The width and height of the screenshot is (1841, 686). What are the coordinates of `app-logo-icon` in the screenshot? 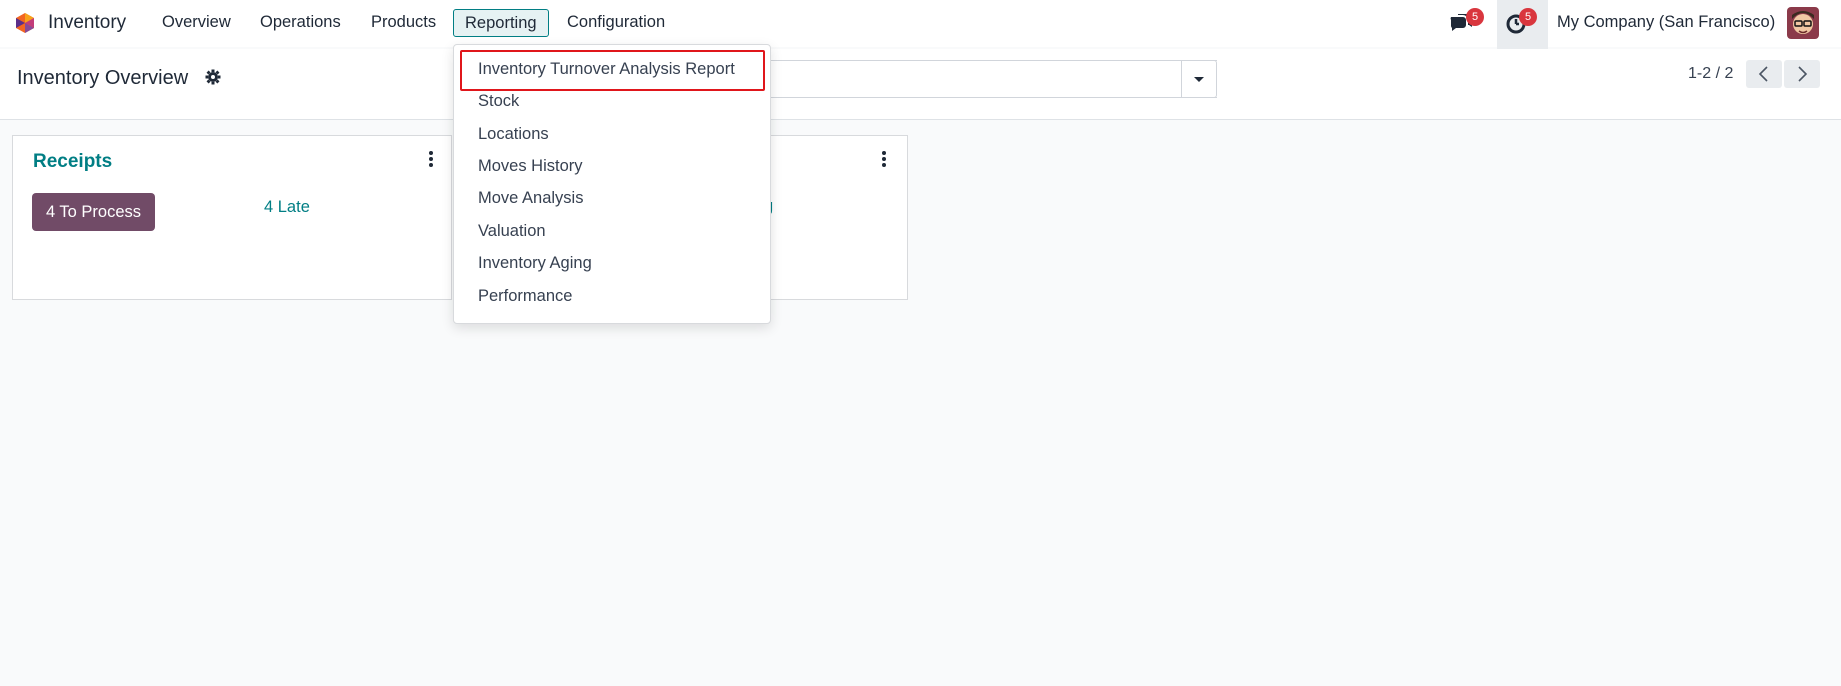 It's located at (25, 23).